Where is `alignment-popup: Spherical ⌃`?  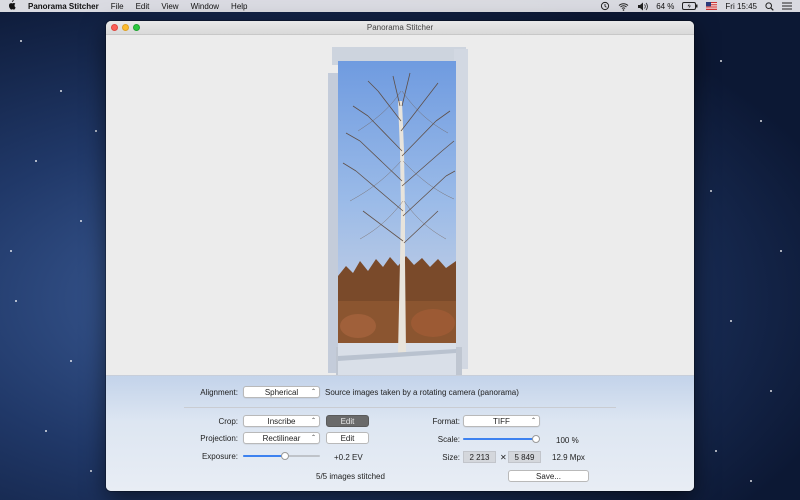
alignment-popup: Spherical ⌃ is located at coordinates (281, 392).